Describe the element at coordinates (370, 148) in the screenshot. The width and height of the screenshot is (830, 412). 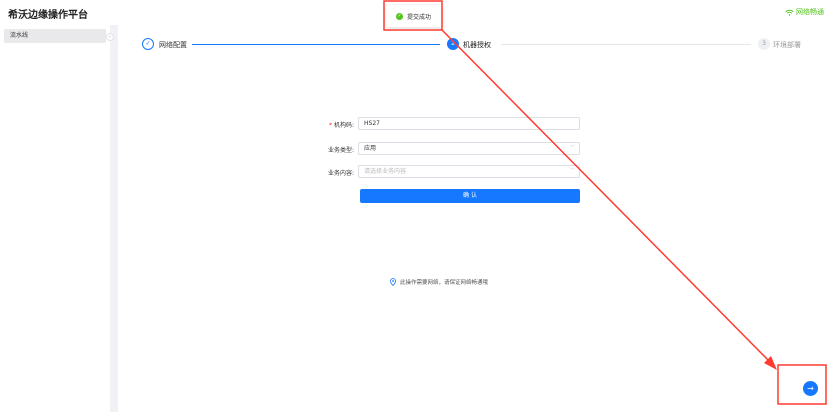
I see `business-type-value: 应用` at that location.